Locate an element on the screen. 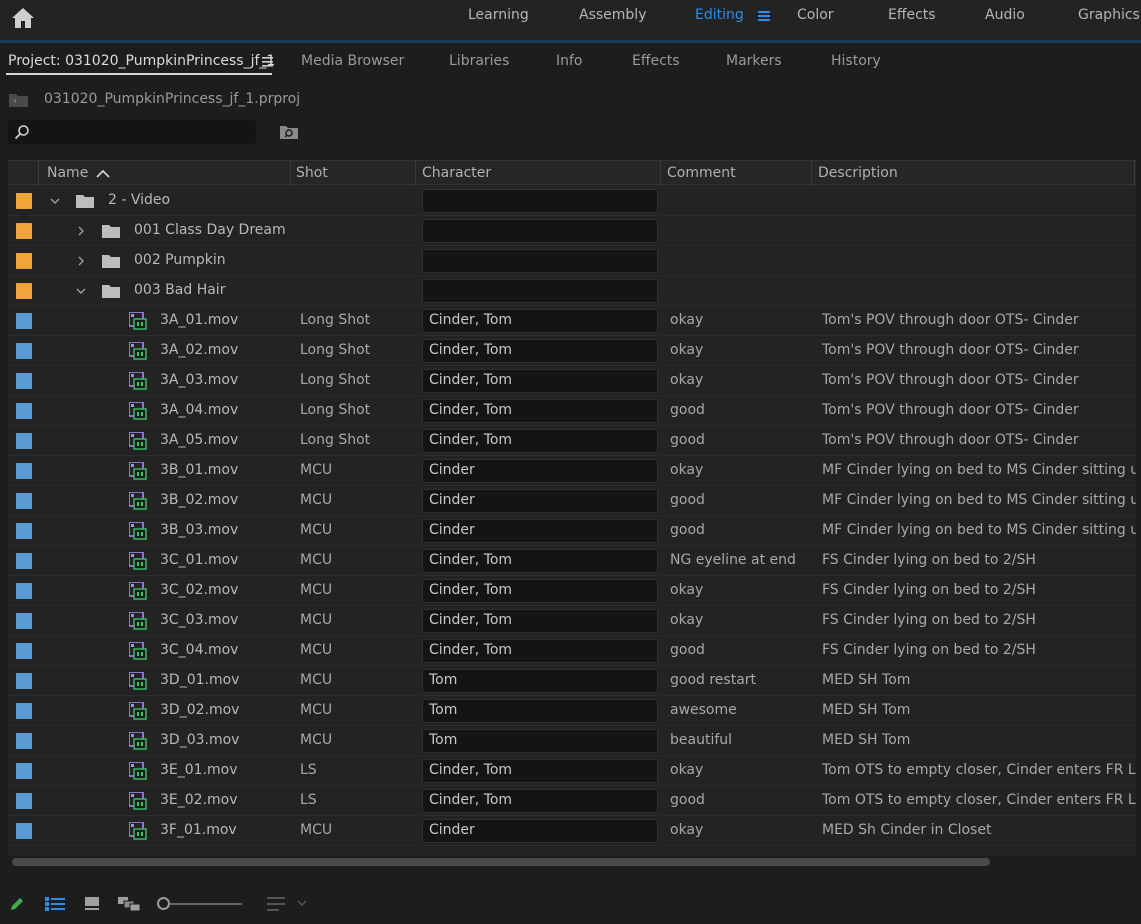 The height and width of the screenshot is (924, 1141). workspace-menu-icon is located at coordinates (764, 16).